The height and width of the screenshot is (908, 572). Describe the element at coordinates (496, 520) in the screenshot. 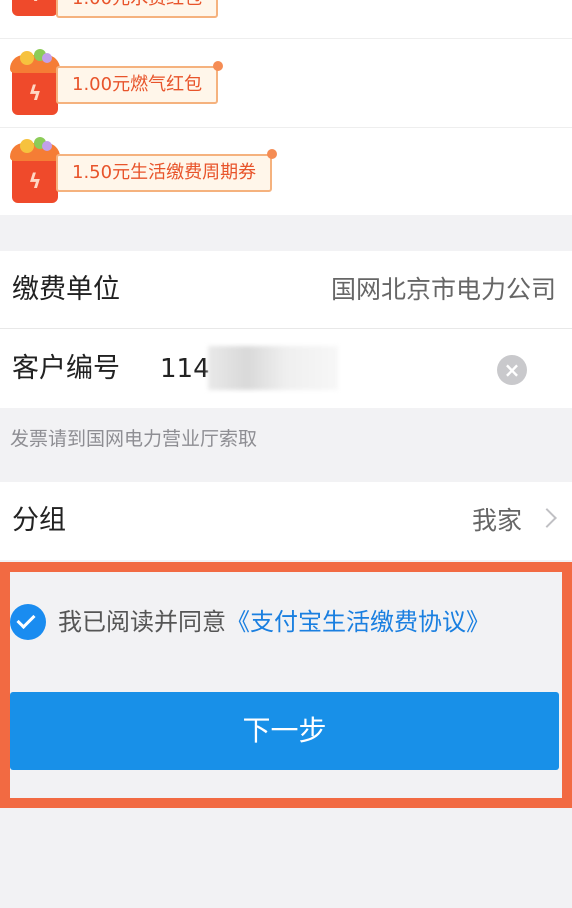

I see `group-value: 我家` at that location.